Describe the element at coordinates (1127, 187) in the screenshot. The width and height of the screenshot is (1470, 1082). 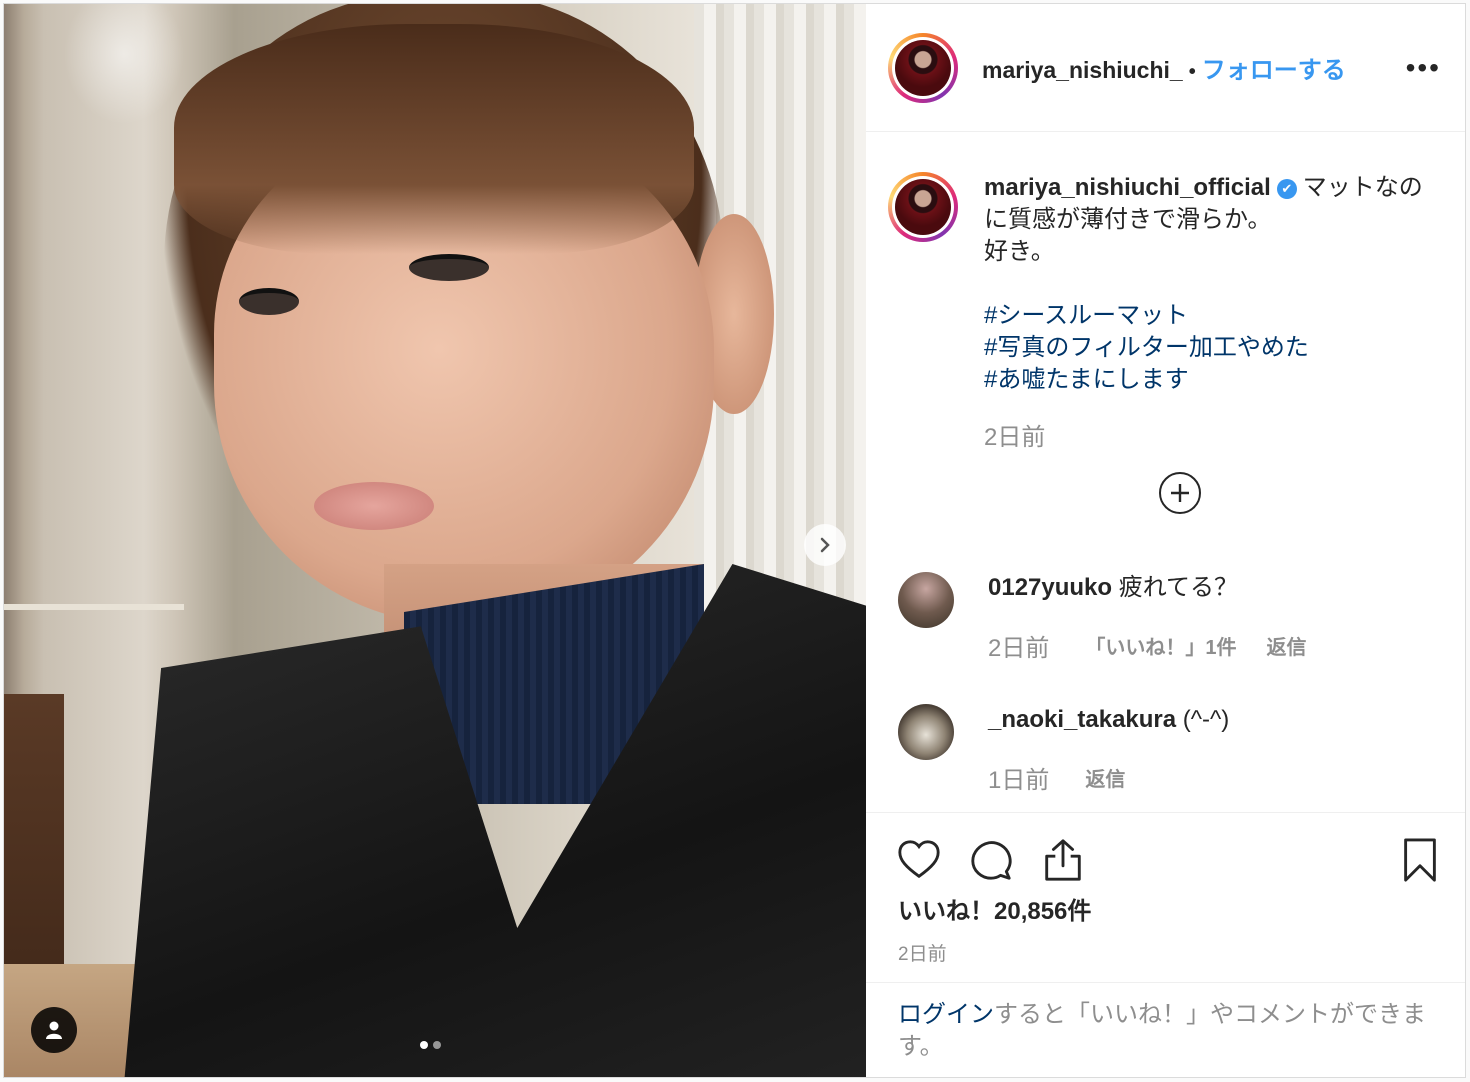
I see `caption-username: mariya_nishiuchi_official` at that location.